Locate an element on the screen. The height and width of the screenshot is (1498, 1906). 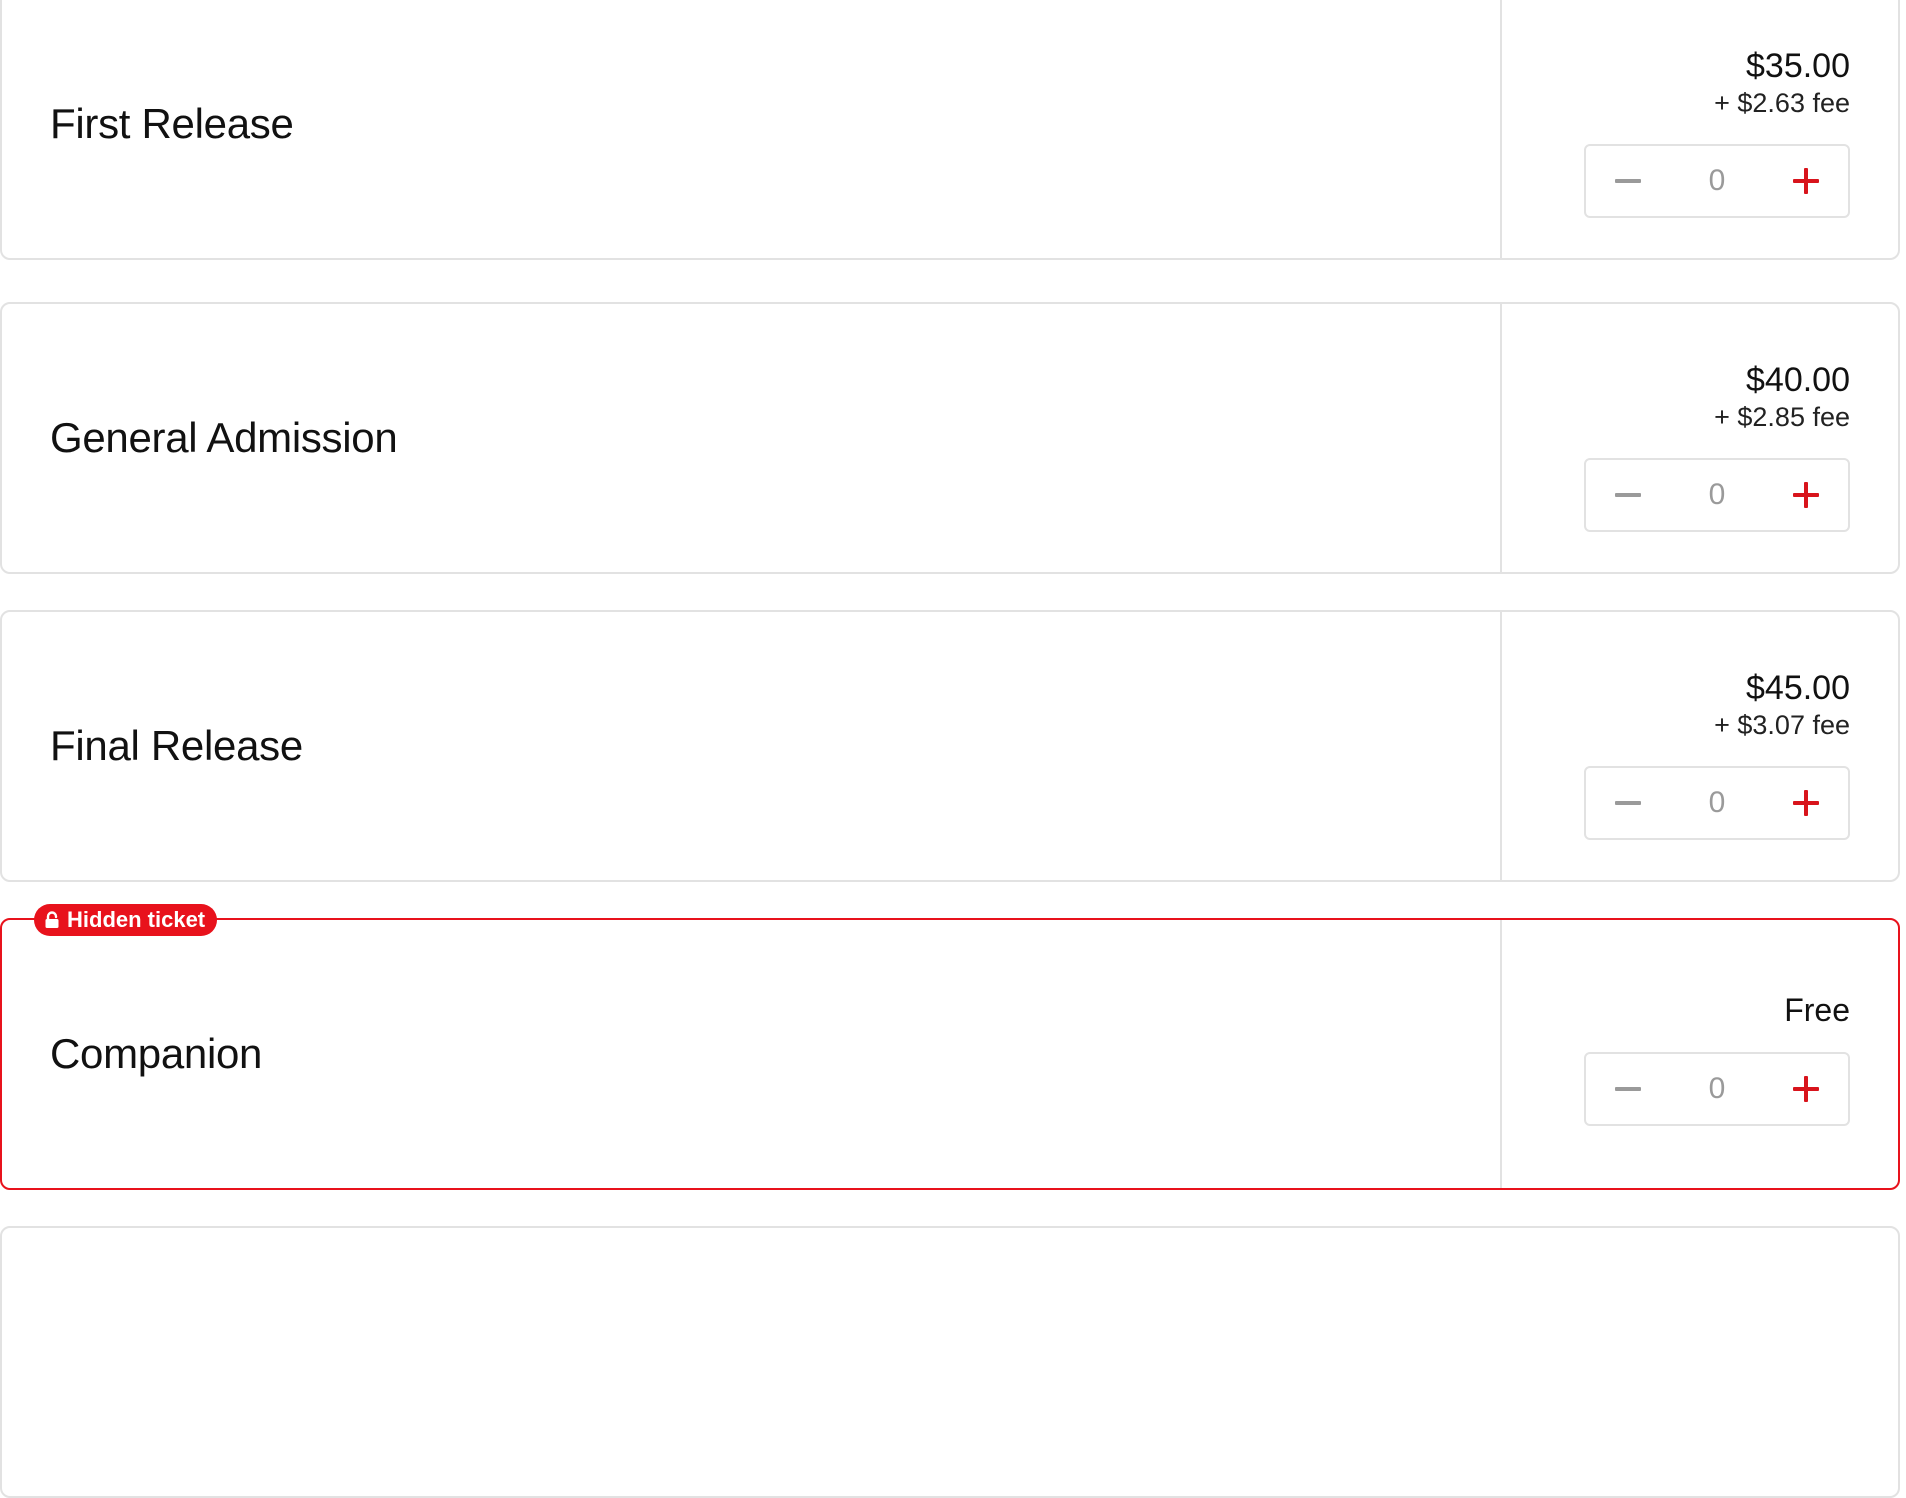
ticket-purchase-panel: Free 0 is located at coordinates (1700, 1054).